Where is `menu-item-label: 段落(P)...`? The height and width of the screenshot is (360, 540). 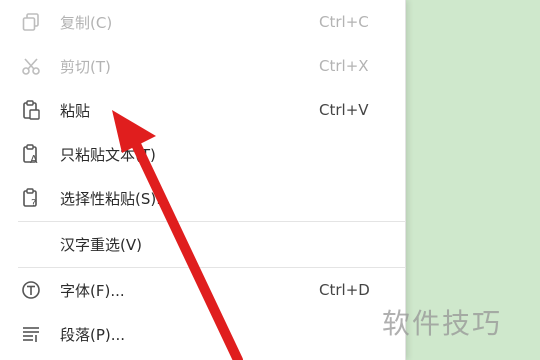 menu-item-label: 段落(P)... is located at coordinates (93, 334).